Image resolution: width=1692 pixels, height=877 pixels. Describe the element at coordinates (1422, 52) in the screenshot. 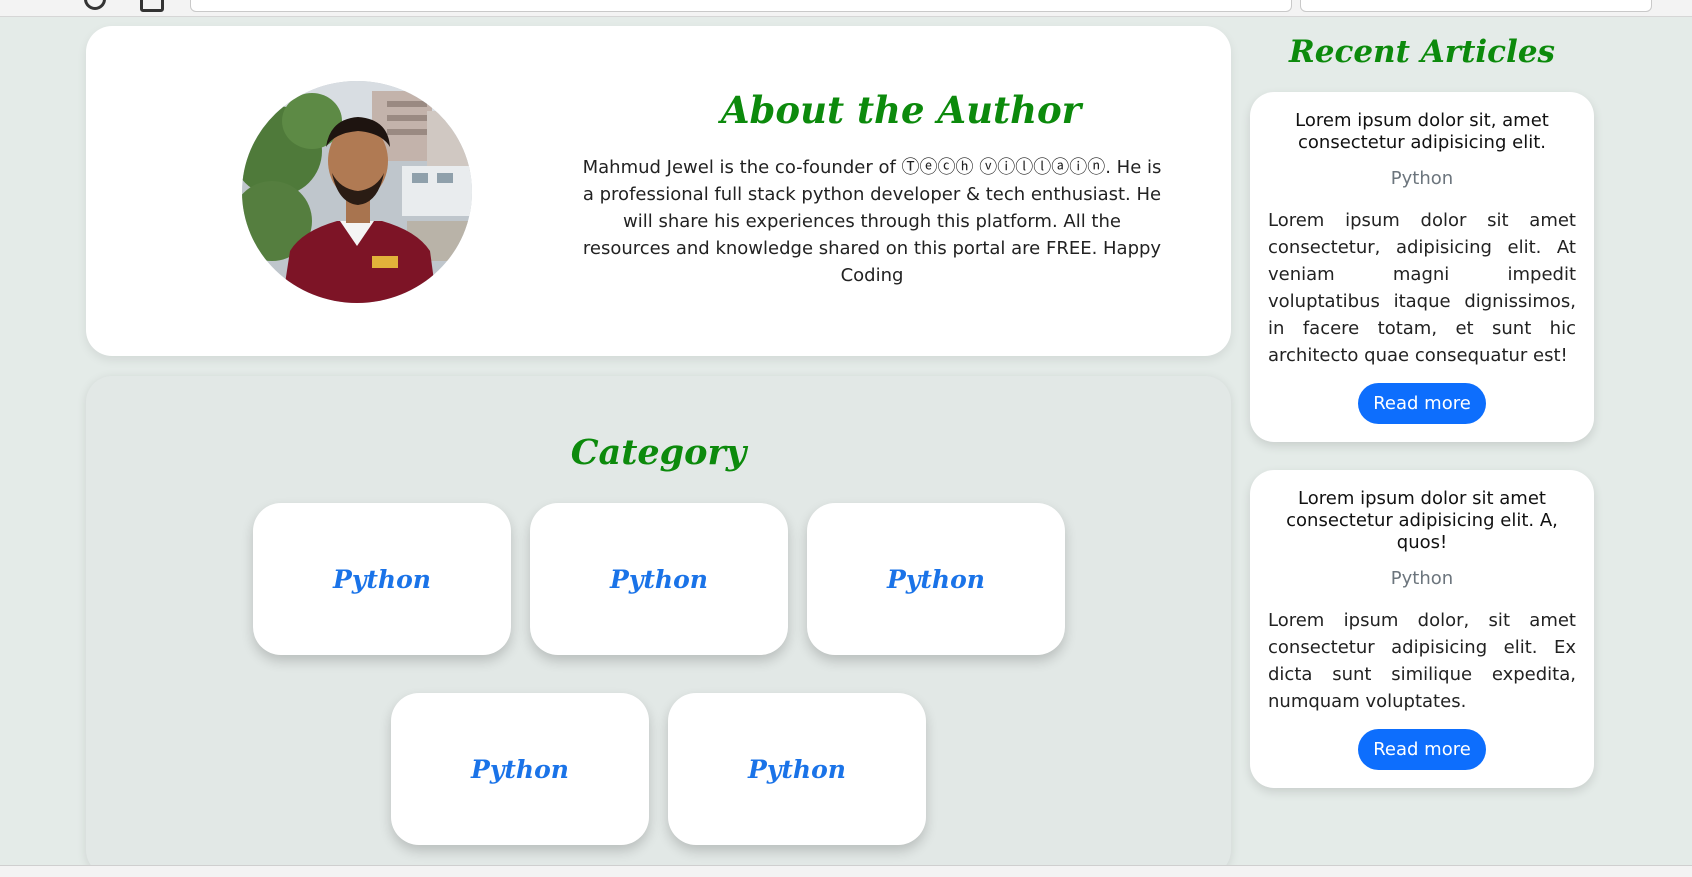

I see `recent-articles-title: Recent Articles` at that location.